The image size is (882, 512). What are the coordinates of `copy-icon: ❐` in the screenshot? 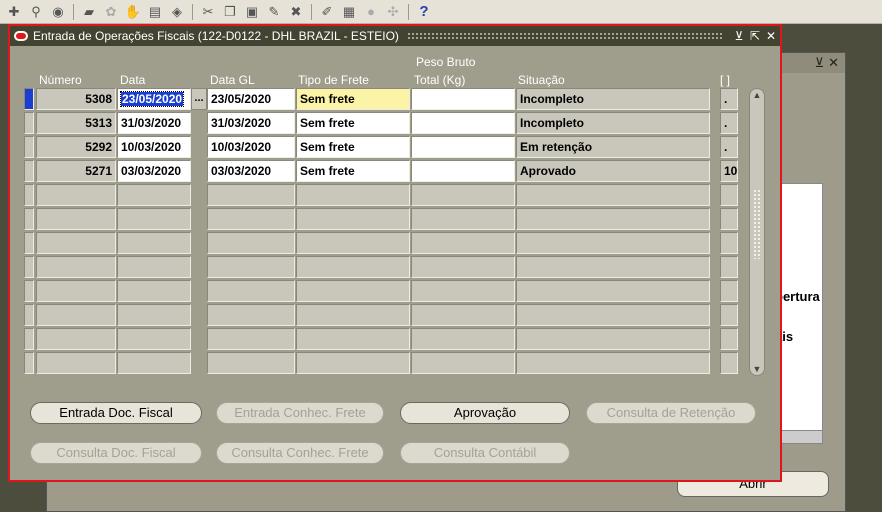 It's located at (230, 12).